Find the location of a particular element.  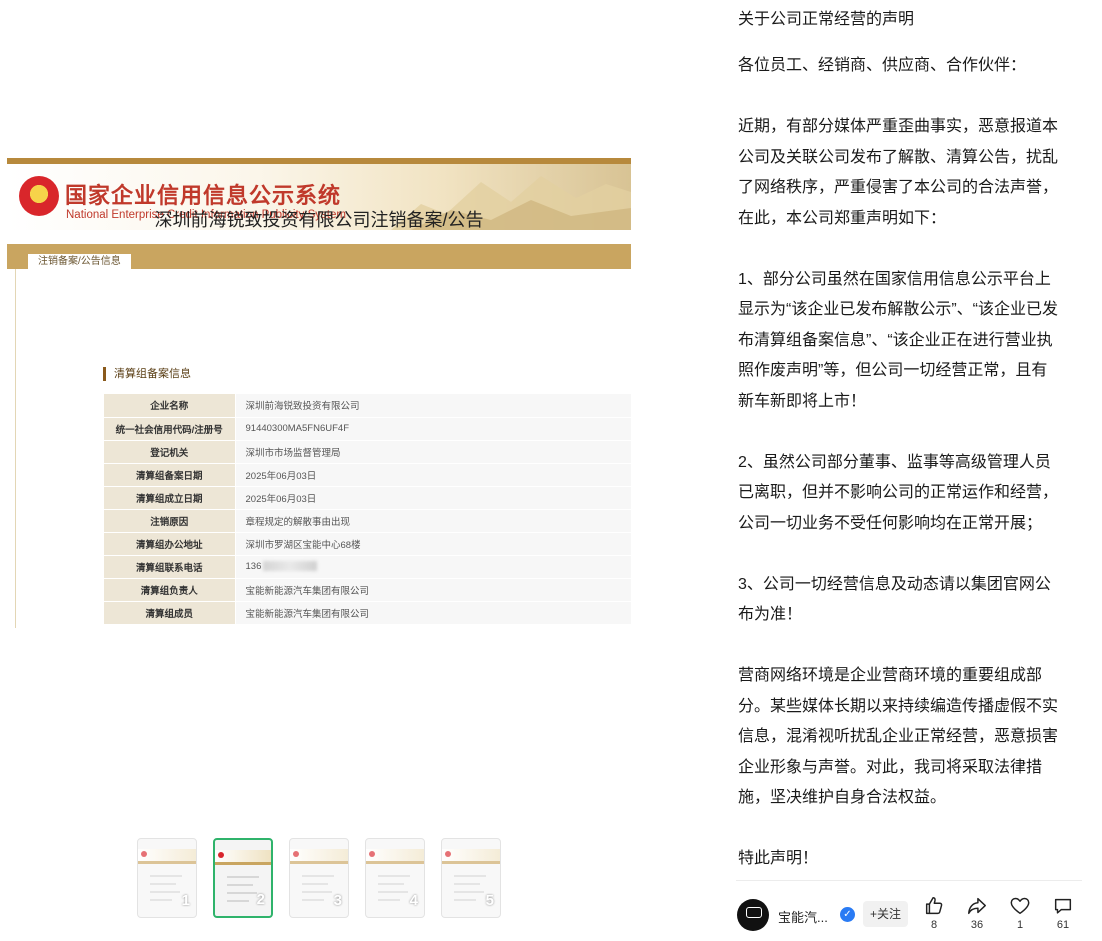

post-line: 特此声明！ is located at coordinates (778, 858).